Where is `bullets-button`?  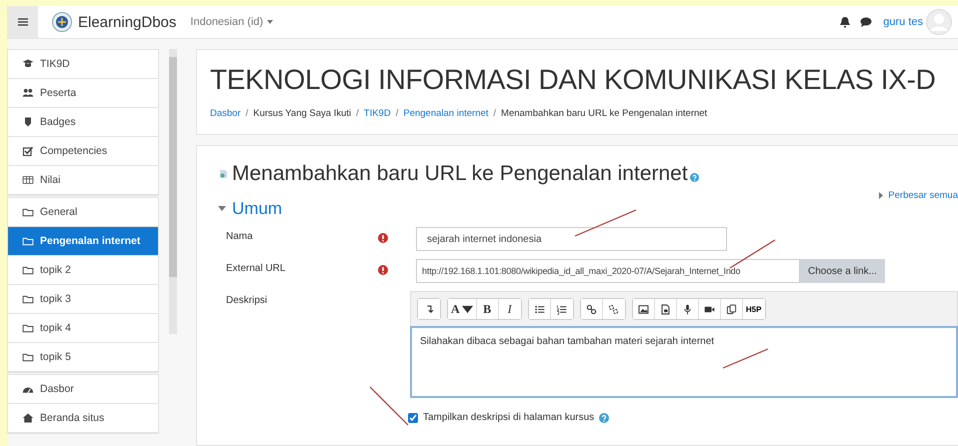
bullets-button is located at coordinates (539, 309).